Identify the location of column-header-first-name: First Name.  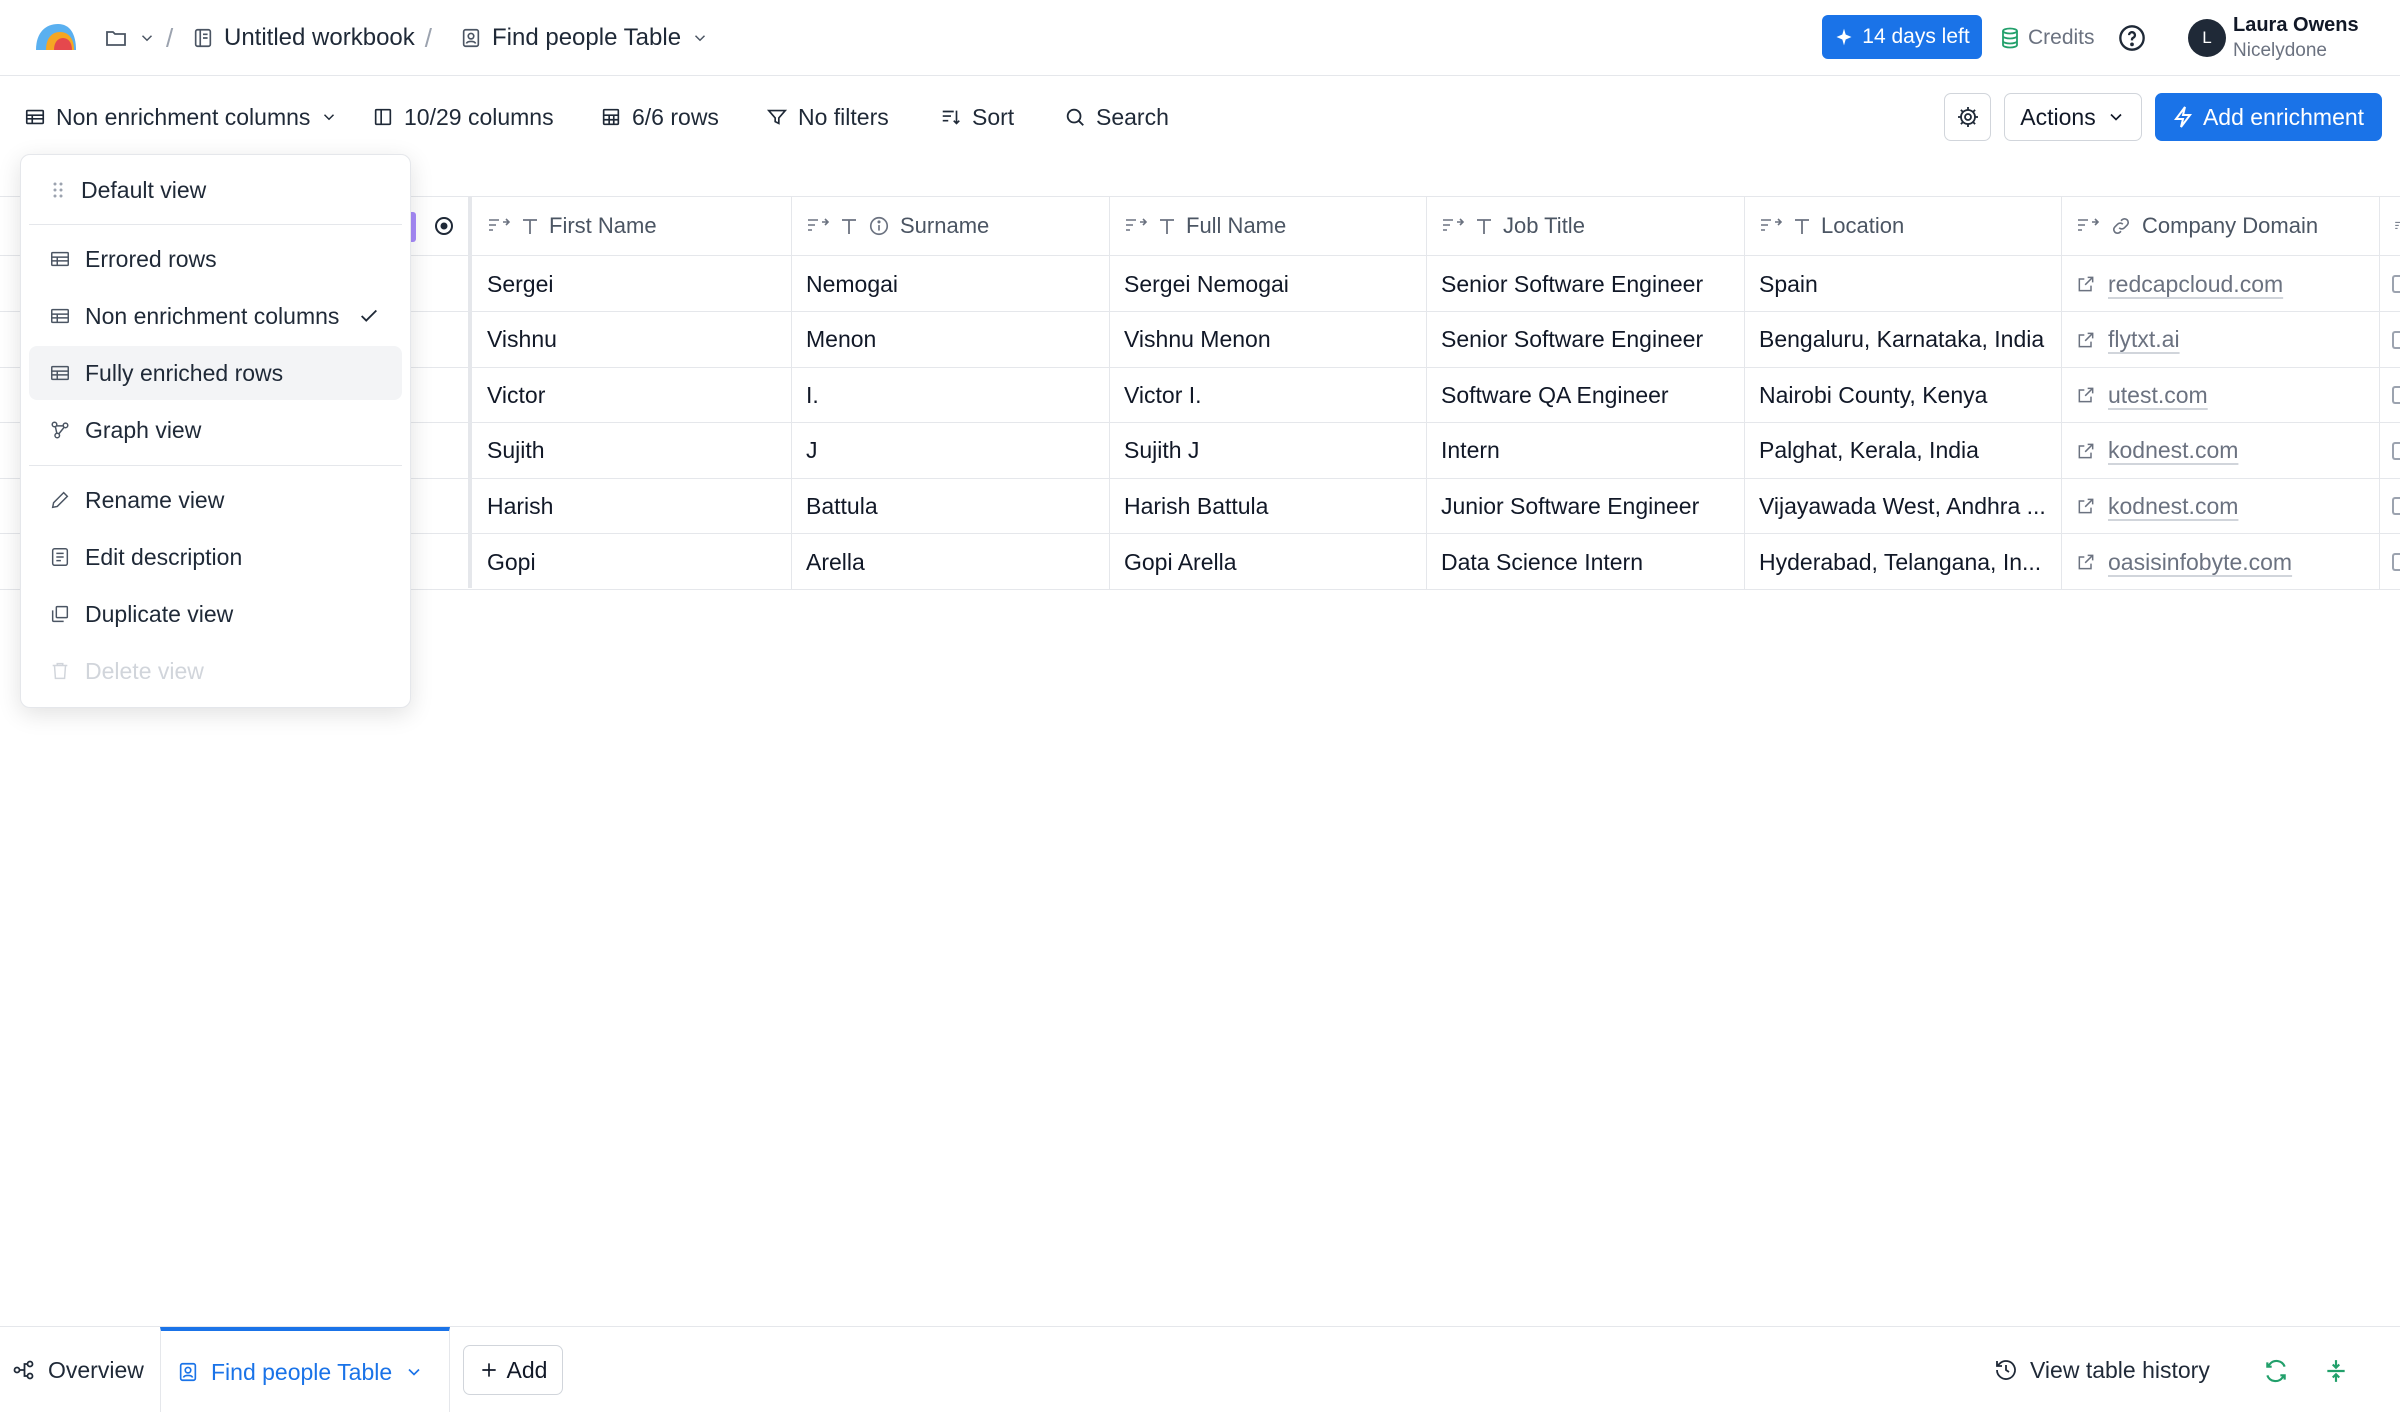
(632, 226).